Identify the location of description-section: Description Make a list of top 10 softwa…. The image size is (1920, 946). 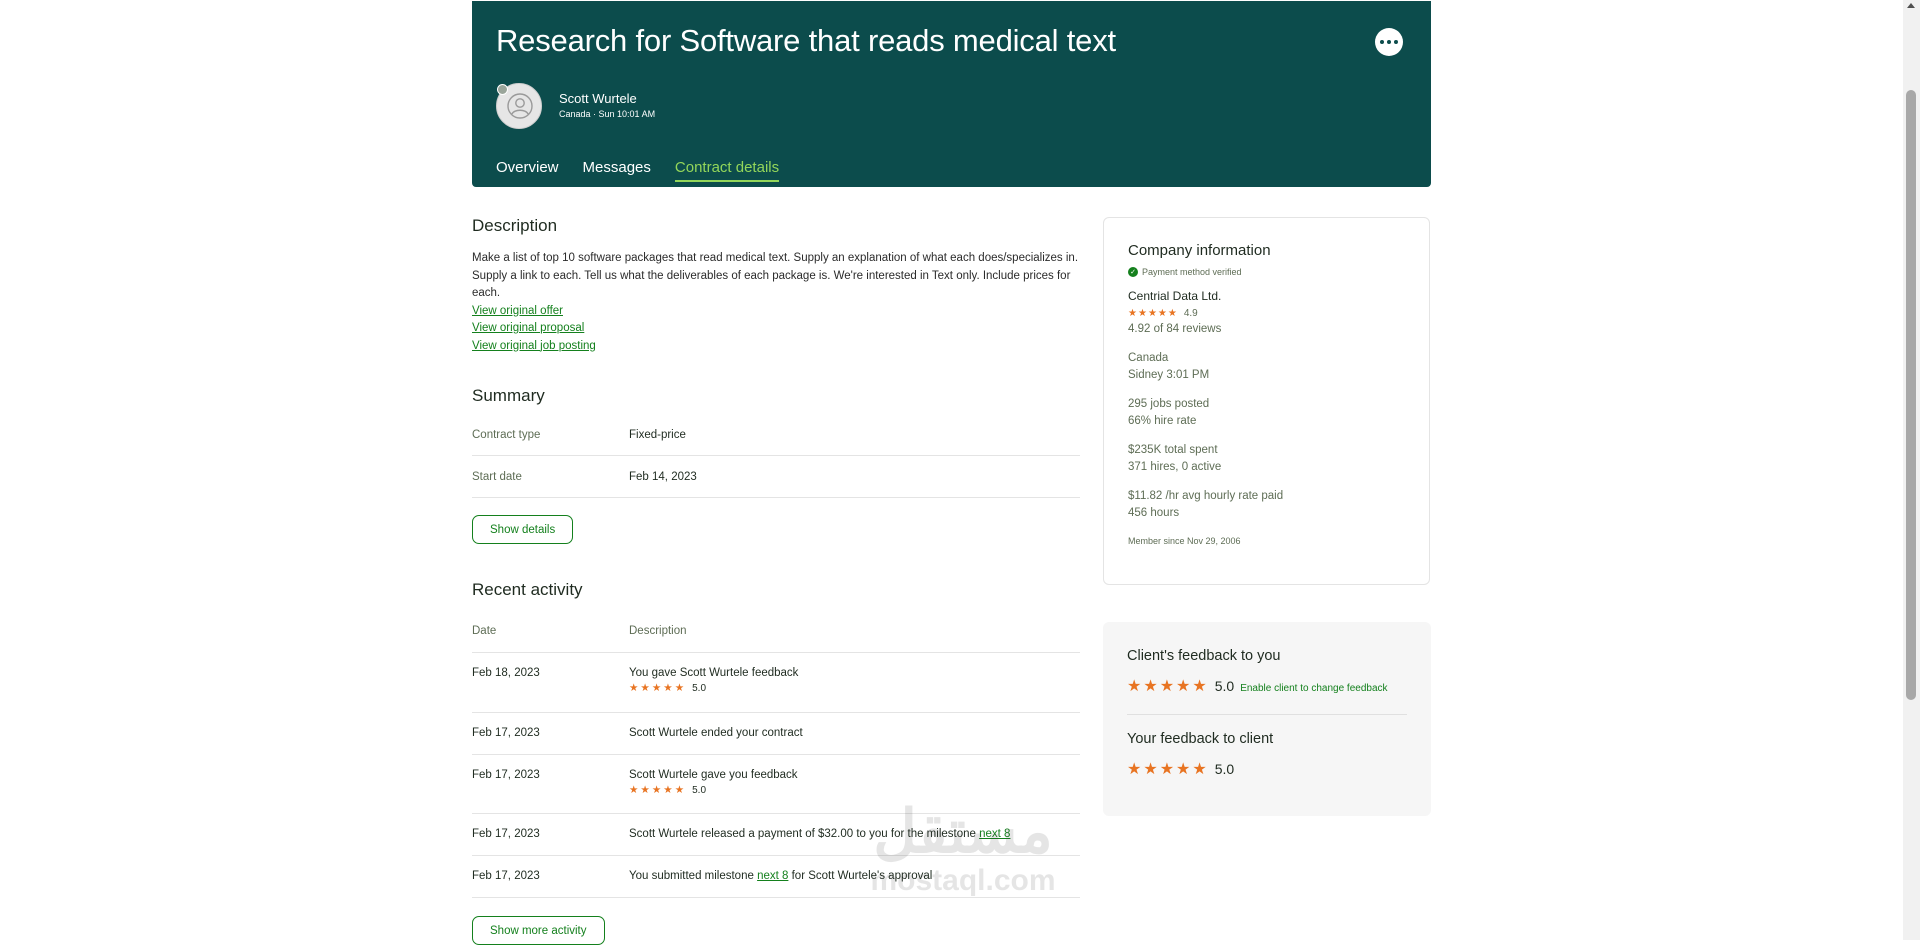
(776, 285).